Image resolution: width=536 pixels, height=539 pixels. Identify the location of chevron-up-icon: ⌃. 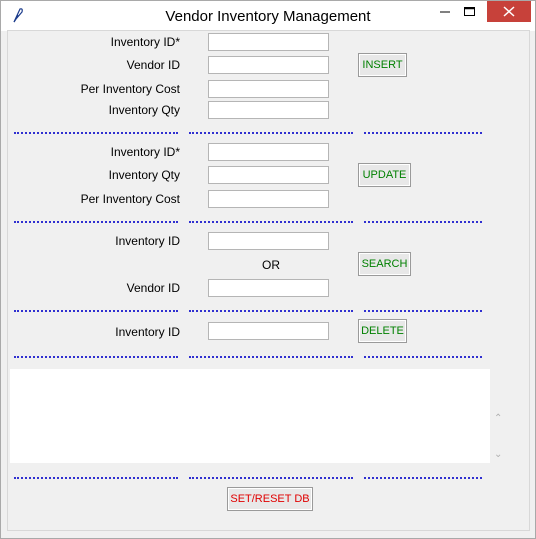
(498, 418).